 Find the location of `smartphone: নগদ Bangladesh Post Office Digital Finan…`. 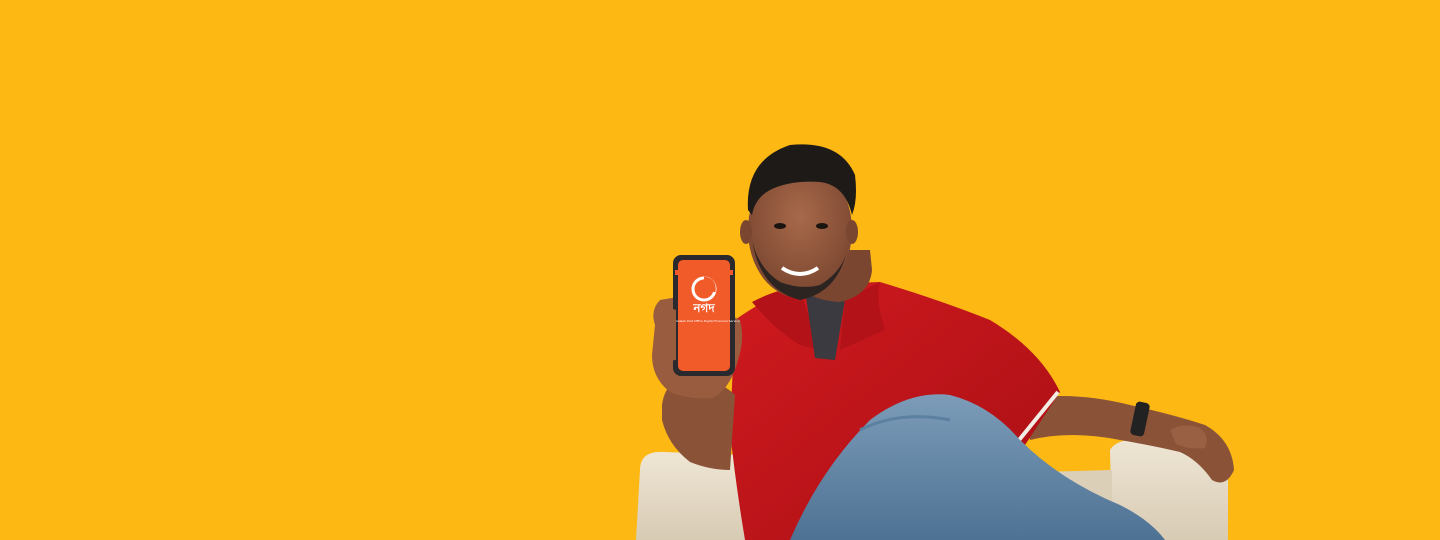

smartphone: নগদ Bangladesh Post Office Digital Finan… is located at coordinates (704, 315).